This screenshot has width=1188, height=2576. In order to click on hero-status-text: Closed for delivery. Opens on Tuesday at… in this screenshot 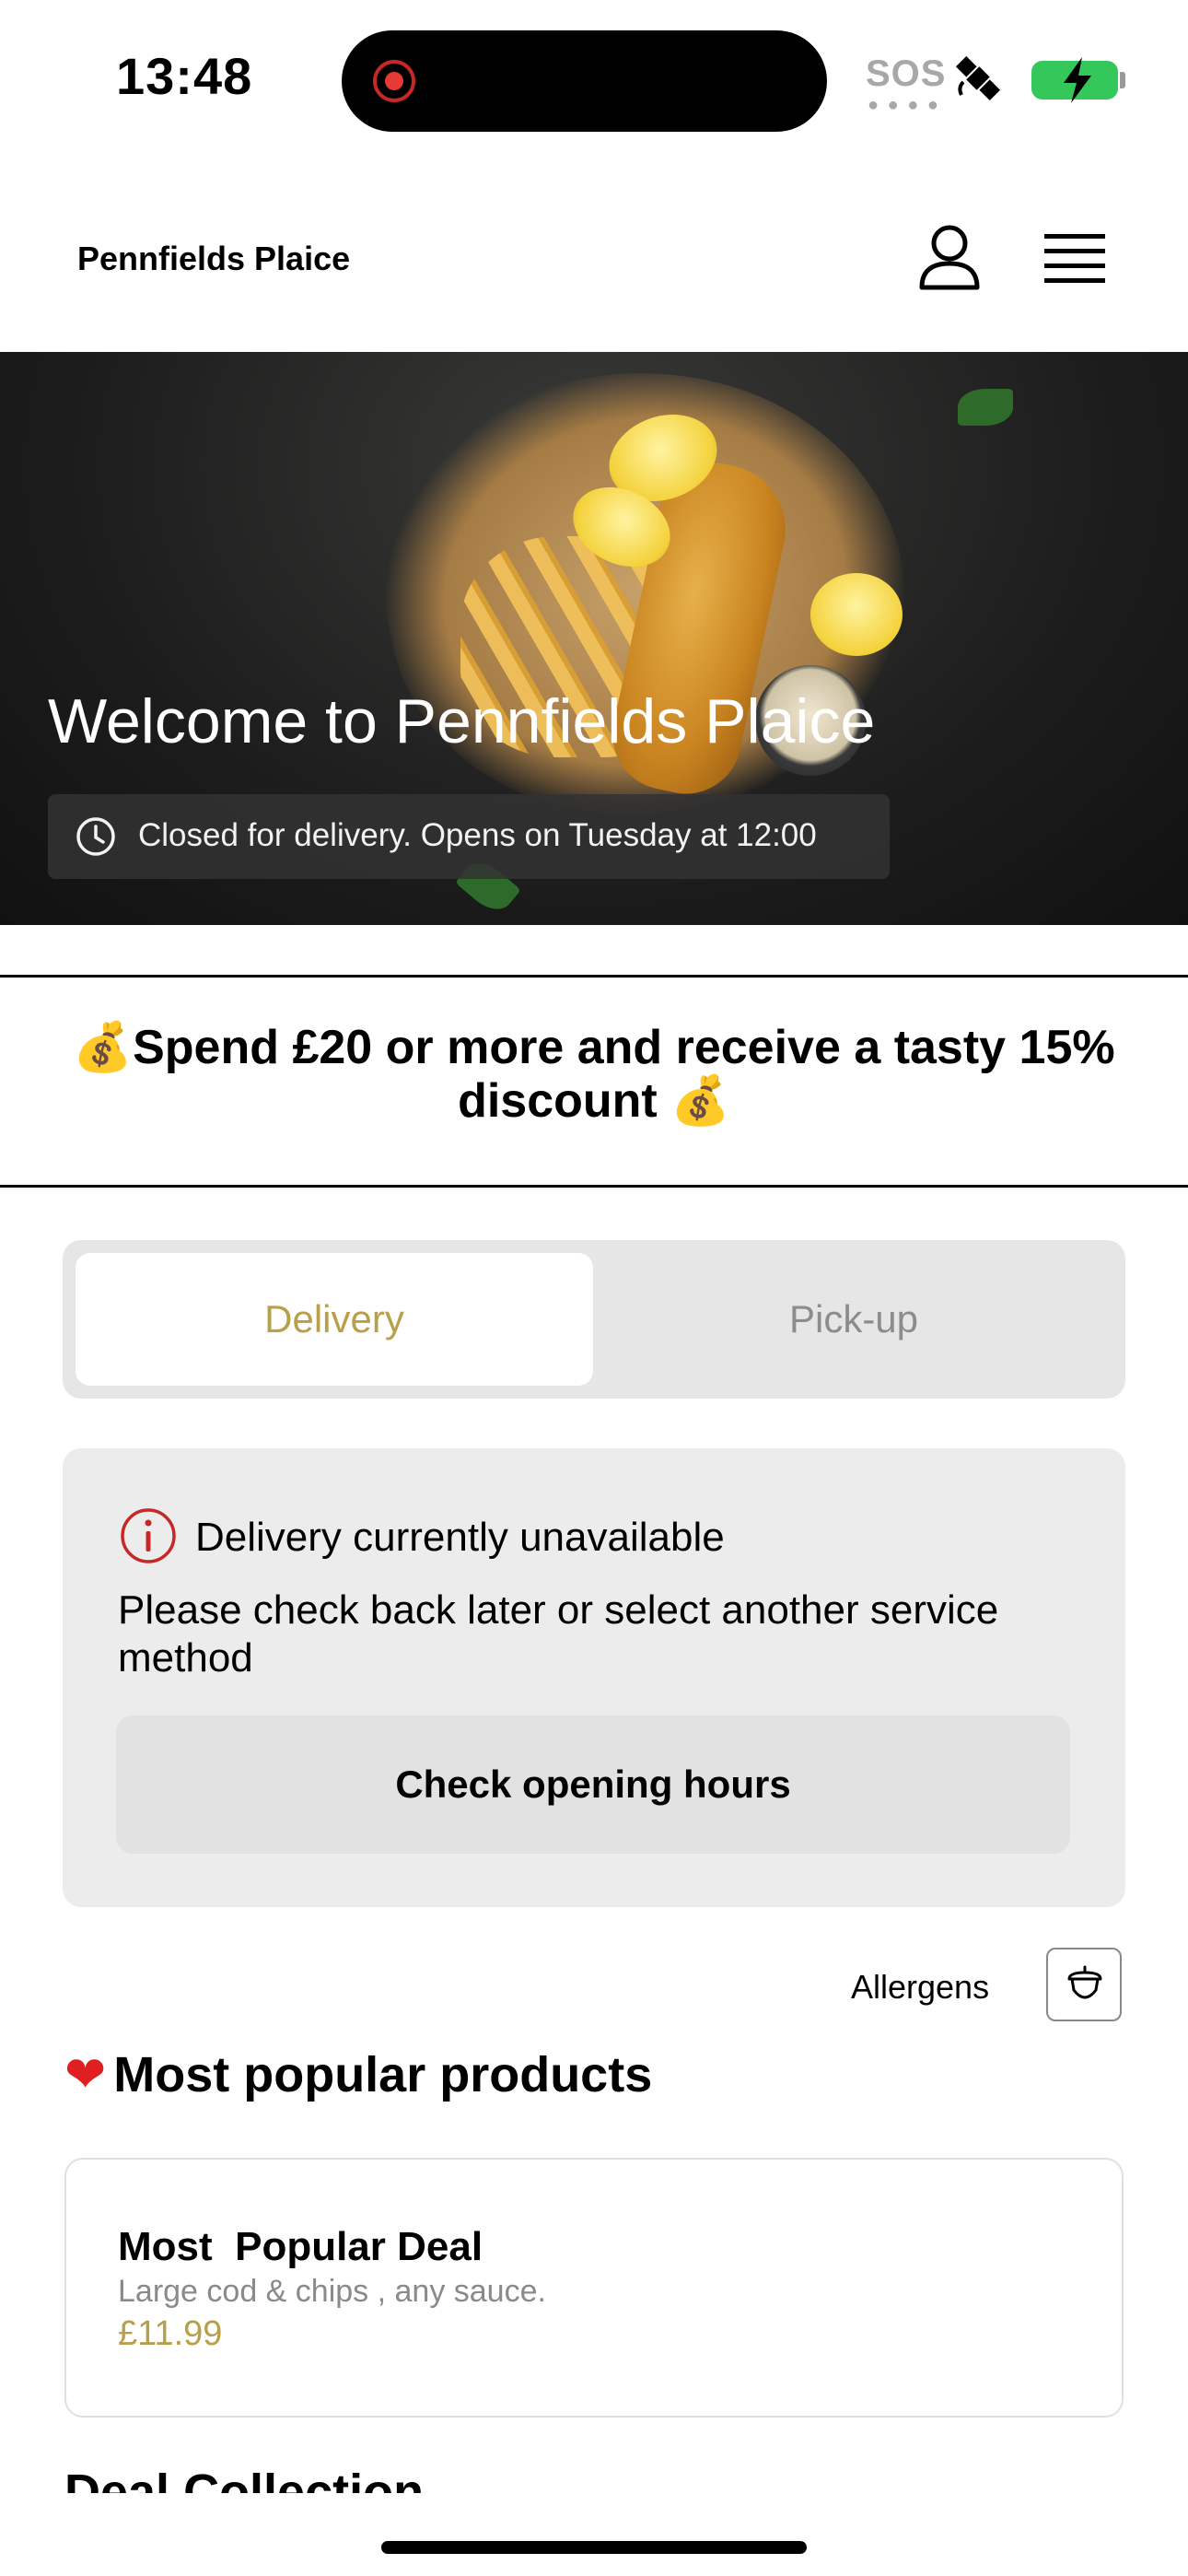, I will do `click(477, 835)`.